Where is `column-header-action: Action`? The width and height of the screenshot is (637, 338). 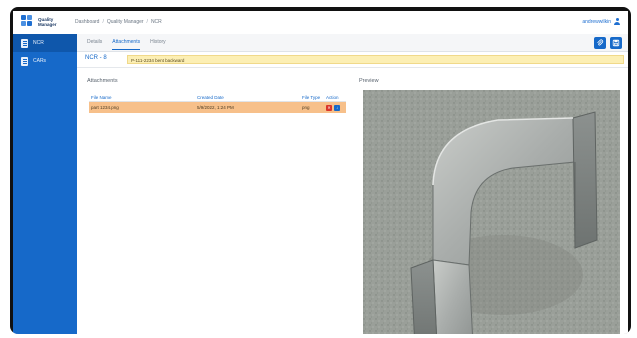
column-header-action: Action is located at coordinates (332, 97).